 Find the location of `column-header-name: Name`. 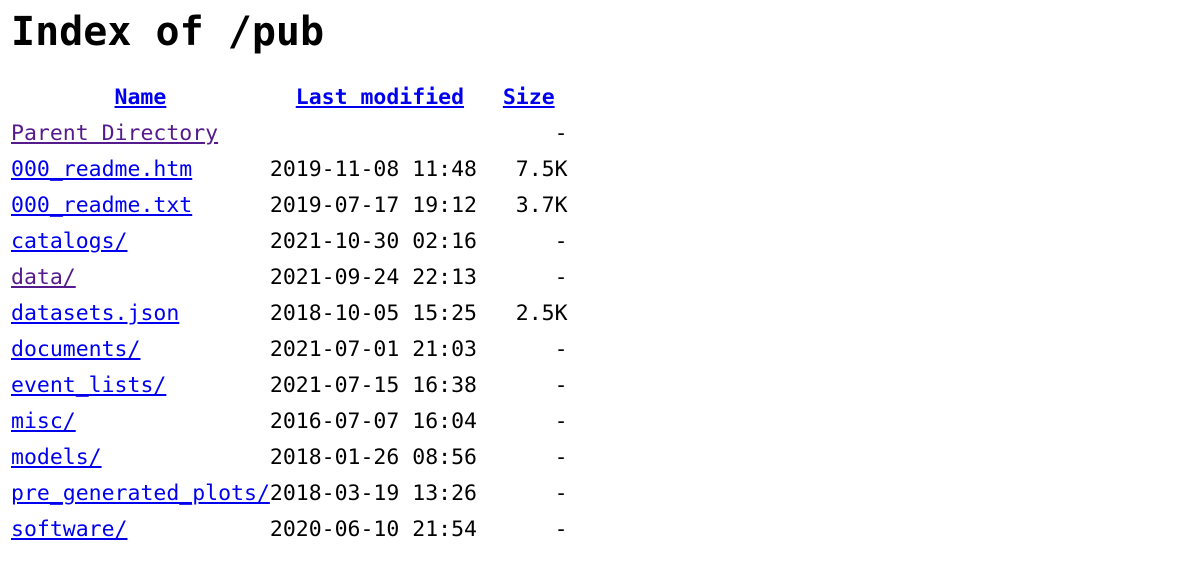

column-header-name: Name is located at coordinates (141, 97).